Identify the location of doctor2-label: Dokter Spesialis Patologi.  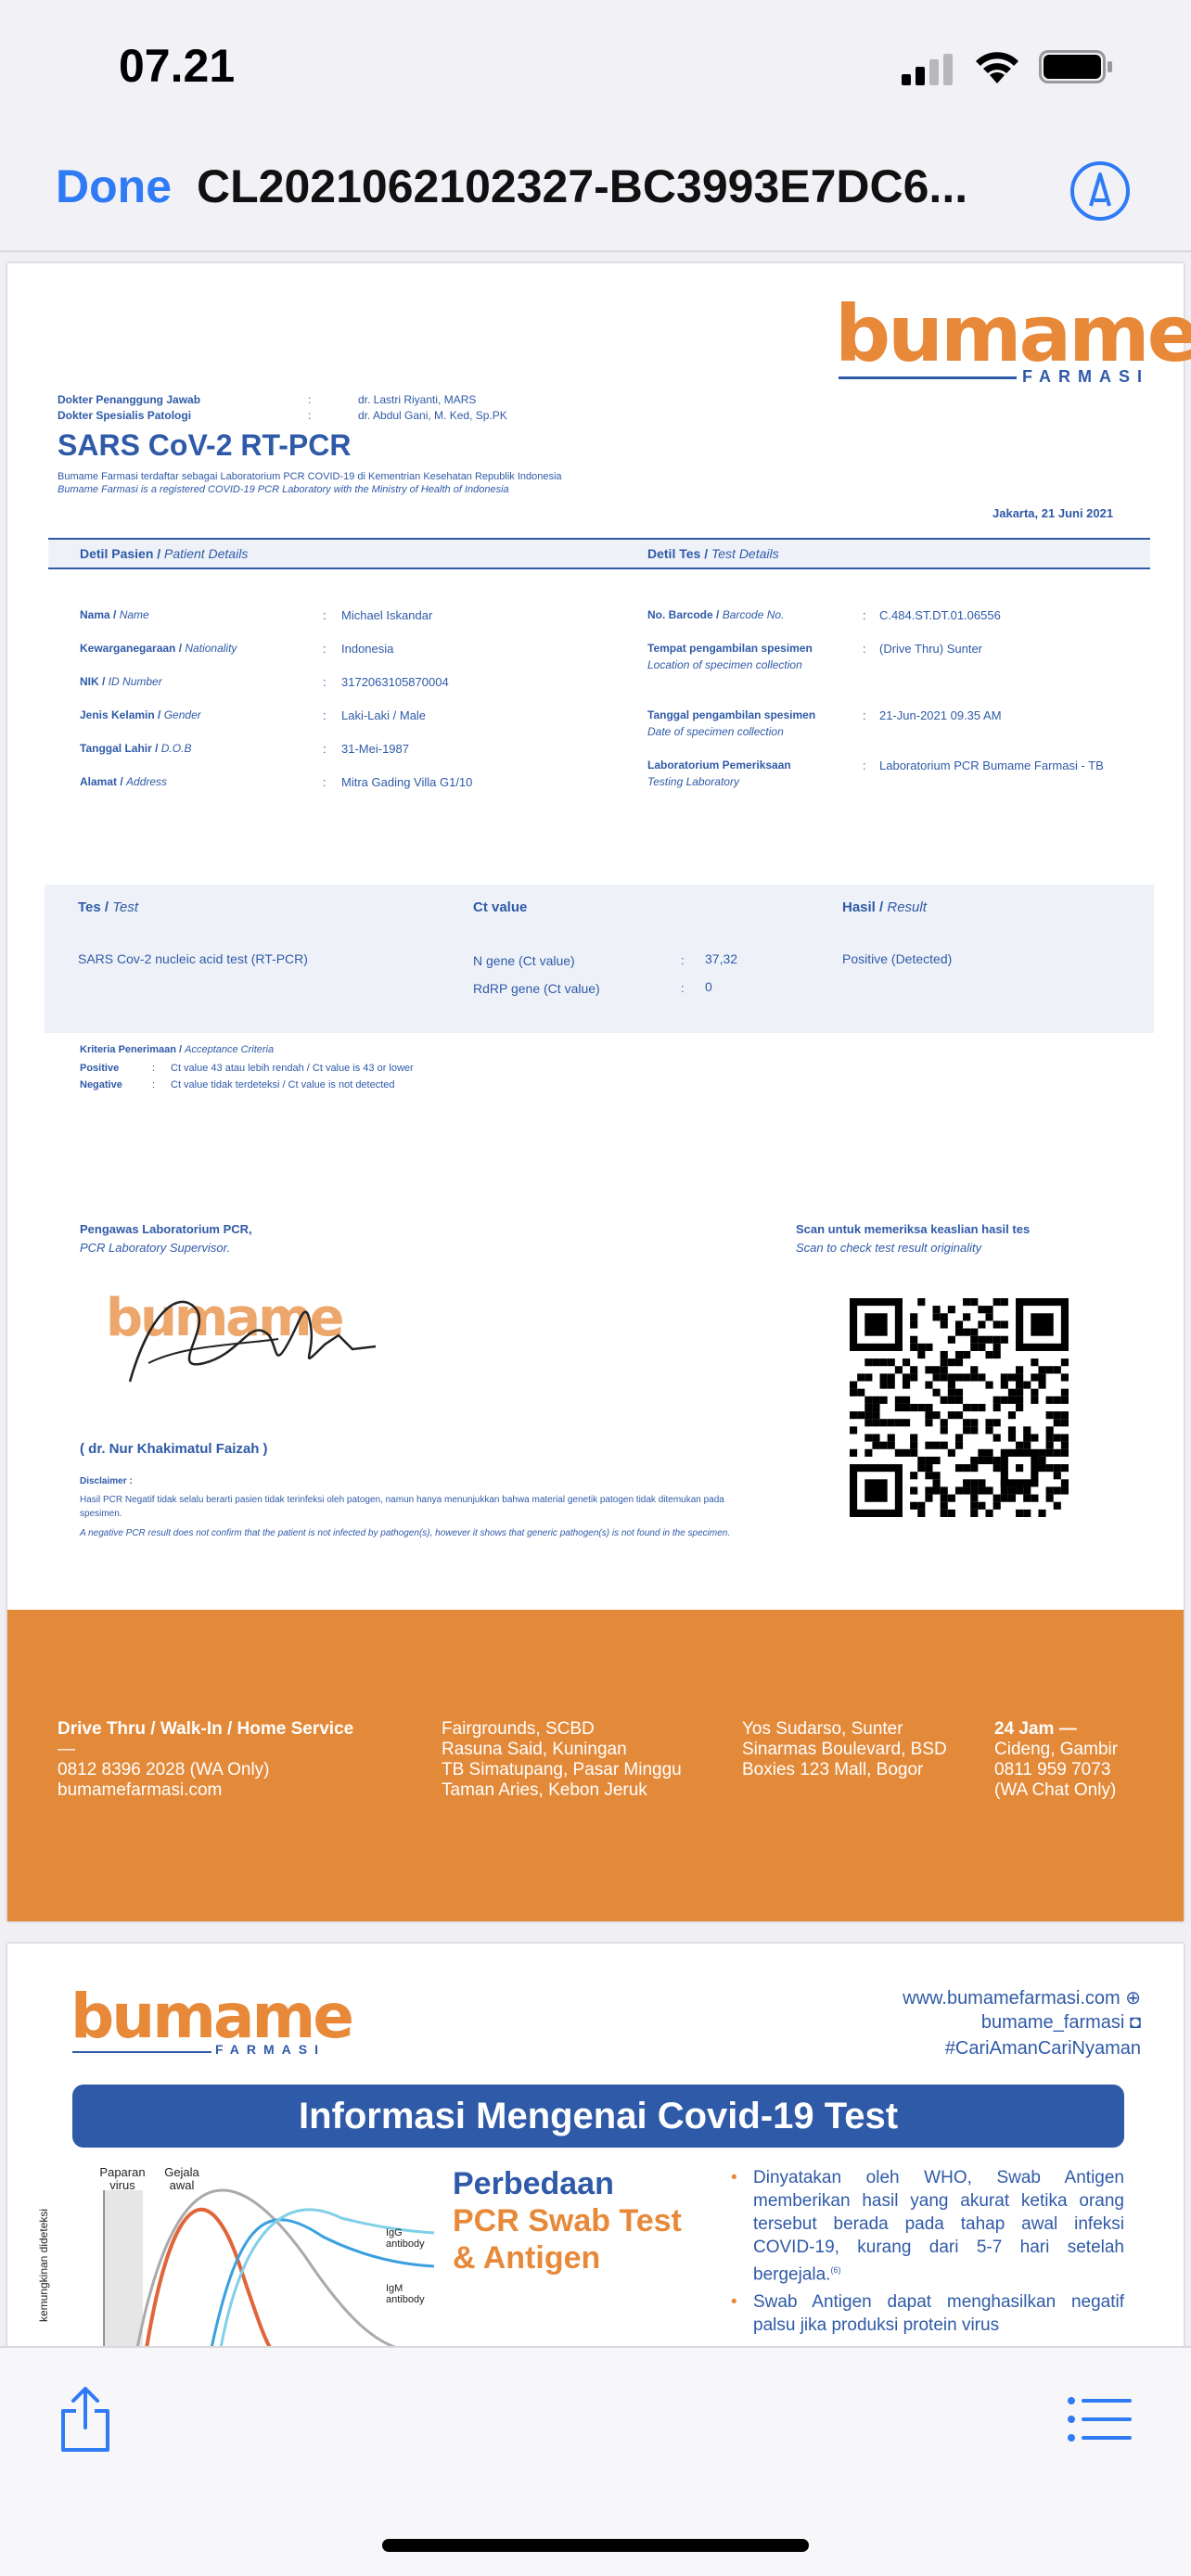
(125, 415).